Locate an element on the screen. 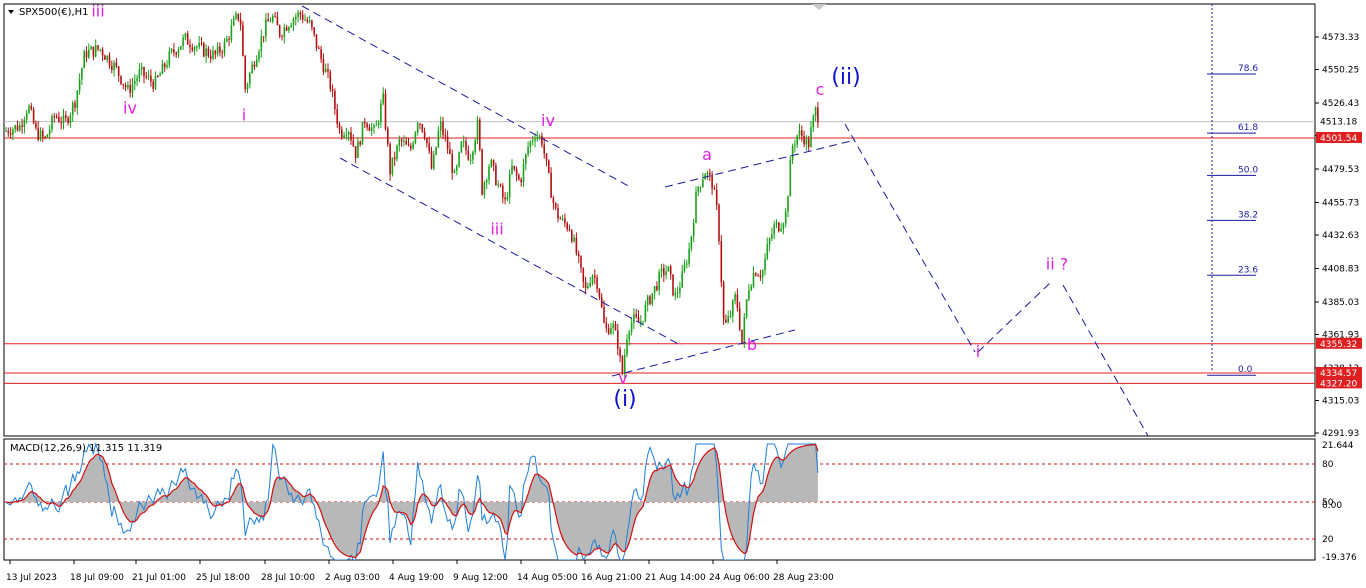 The width and height of the screenshot is (1366, 588). wave-label: v is located at coordinates (622, 378).